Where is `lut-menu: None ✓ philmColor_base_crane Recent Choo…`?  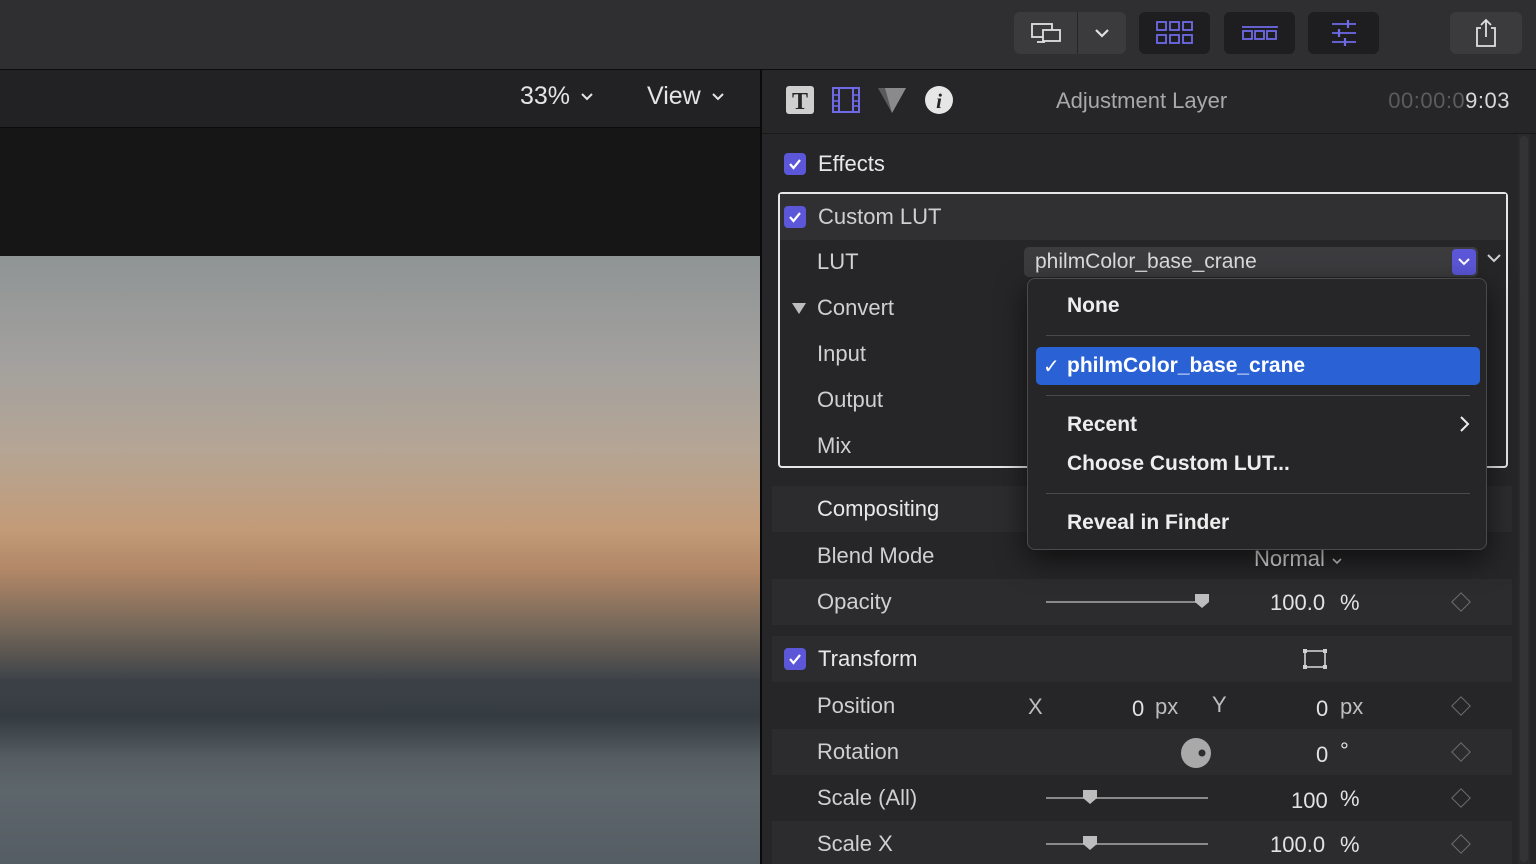 lut-menu: None ✓ philmColor_base_crane Recent Choo… is located at coordinates (1257, 414).